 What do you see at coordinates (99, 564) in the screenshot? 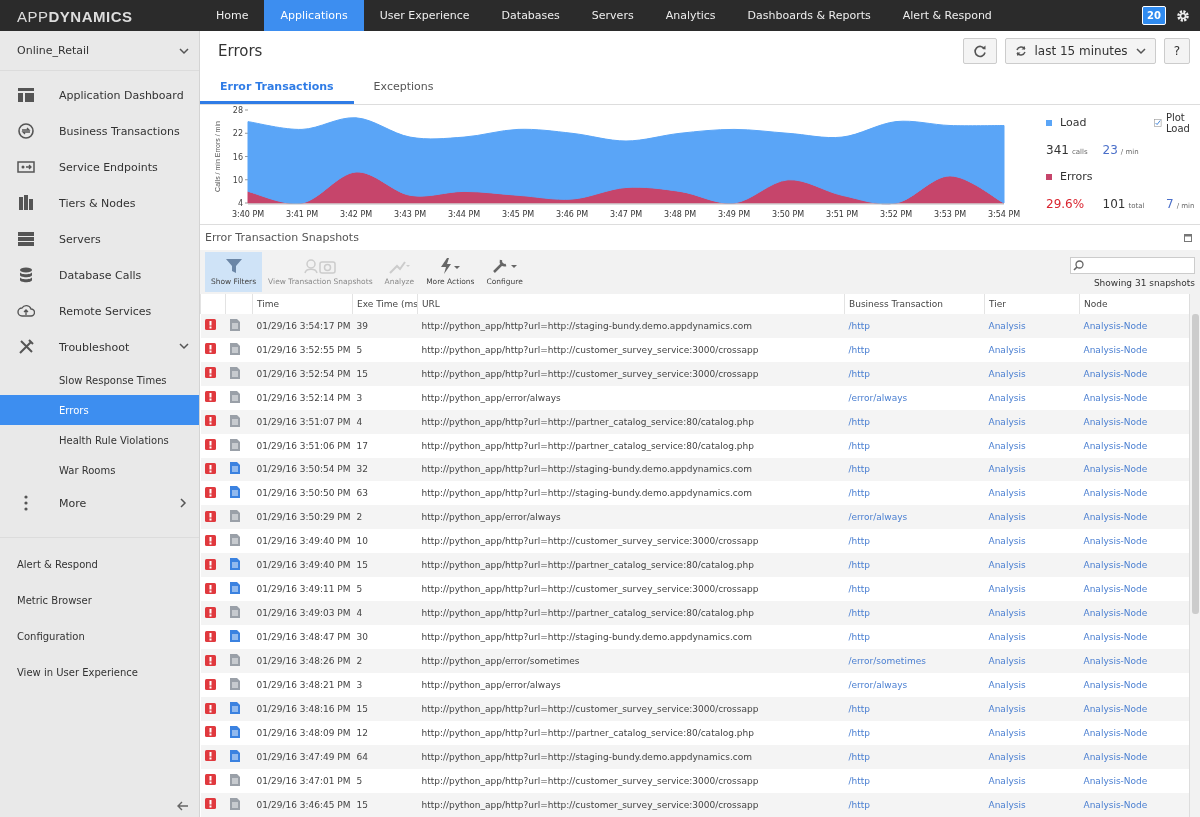
I see `sidebar-link: Alert & Respond` at bounding box center [99, 564].